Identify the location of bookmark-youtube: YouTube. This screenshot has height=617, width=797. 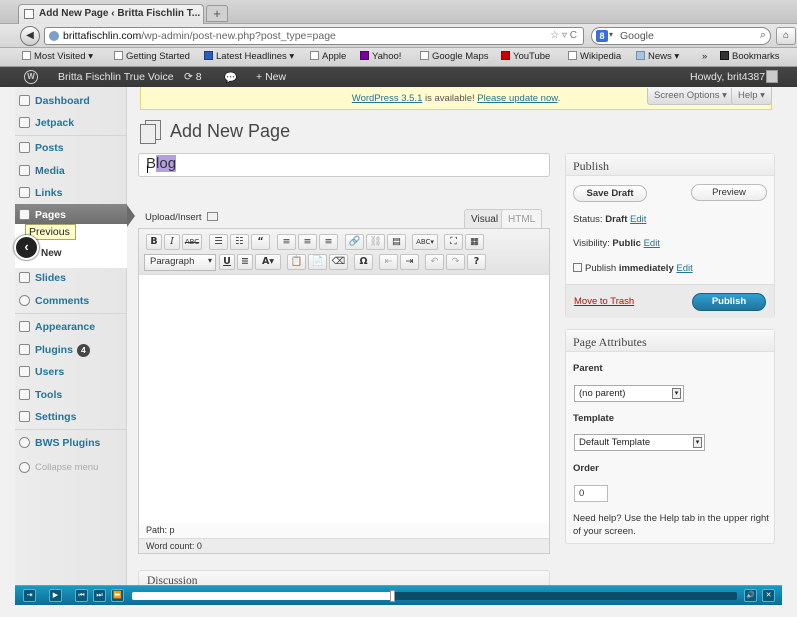
(525, 56).